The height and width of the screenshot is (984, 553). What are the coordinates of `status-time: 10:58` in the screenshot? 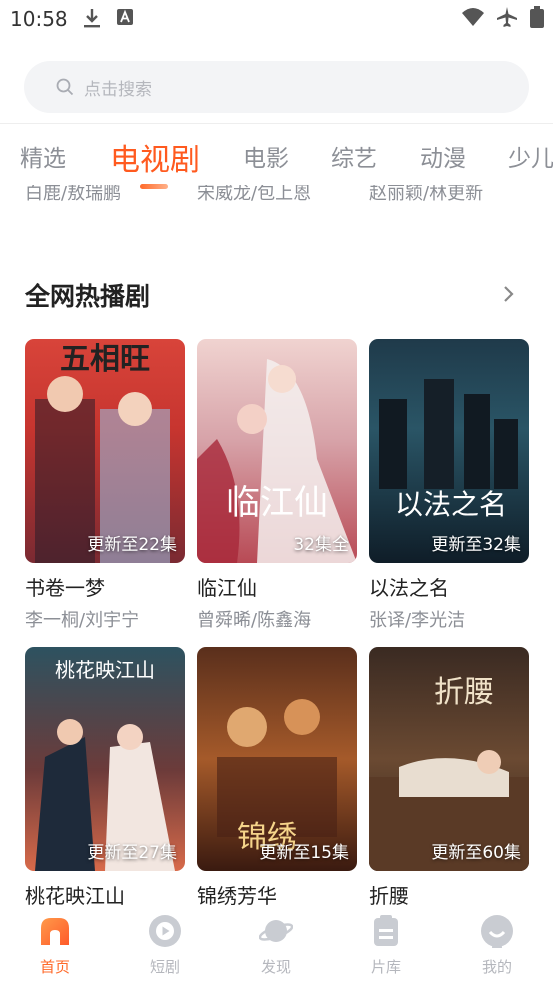 It's located at (39, 19).